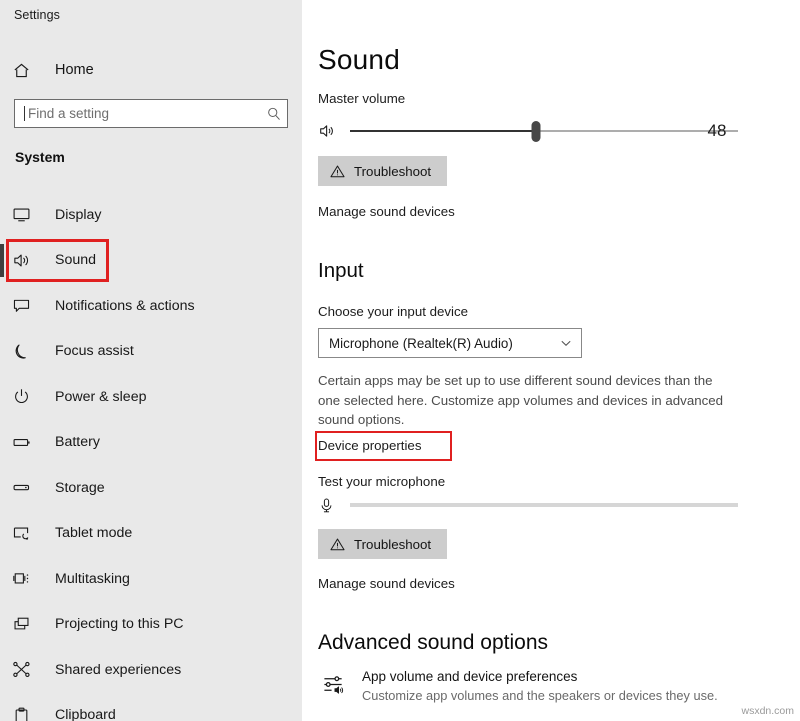  What do you see at coordinates (443, 131) in the screenshot?
I see `volume-track-fill` at bounding box center [443, 131].